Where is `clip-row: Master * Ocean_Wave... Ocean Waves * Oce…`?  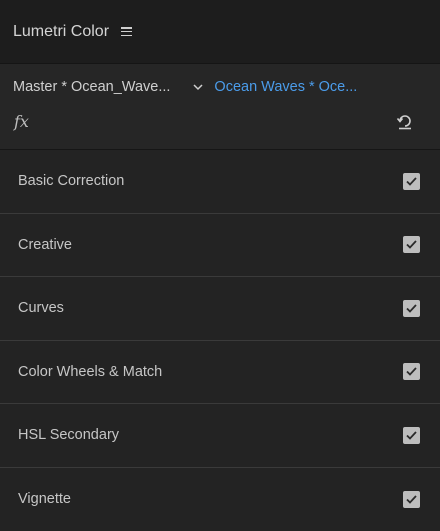
clip-row: Master * Ocean_Wave... Ocean Waves * Oce… is located at coordinates (220, 84).